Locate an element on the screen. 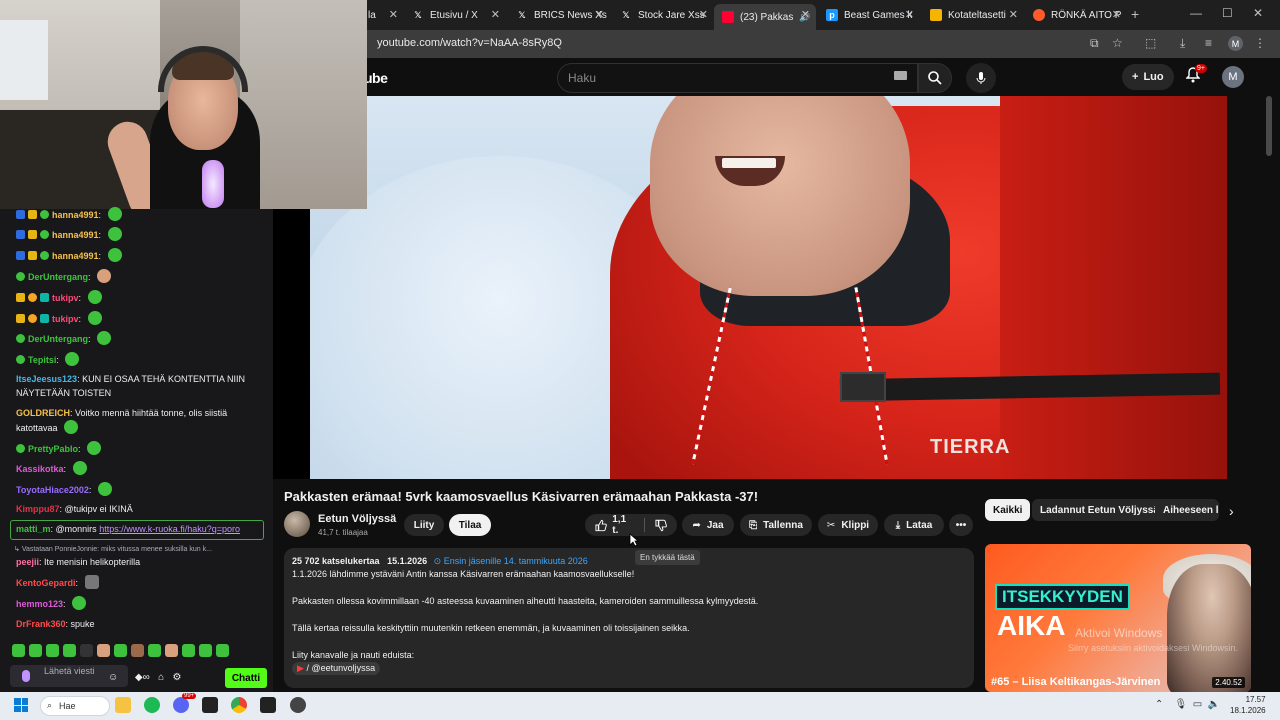 The height and width of the screenshot is (720, 1280). like-button: 1,1 t. is located at coordinates (614, 525).